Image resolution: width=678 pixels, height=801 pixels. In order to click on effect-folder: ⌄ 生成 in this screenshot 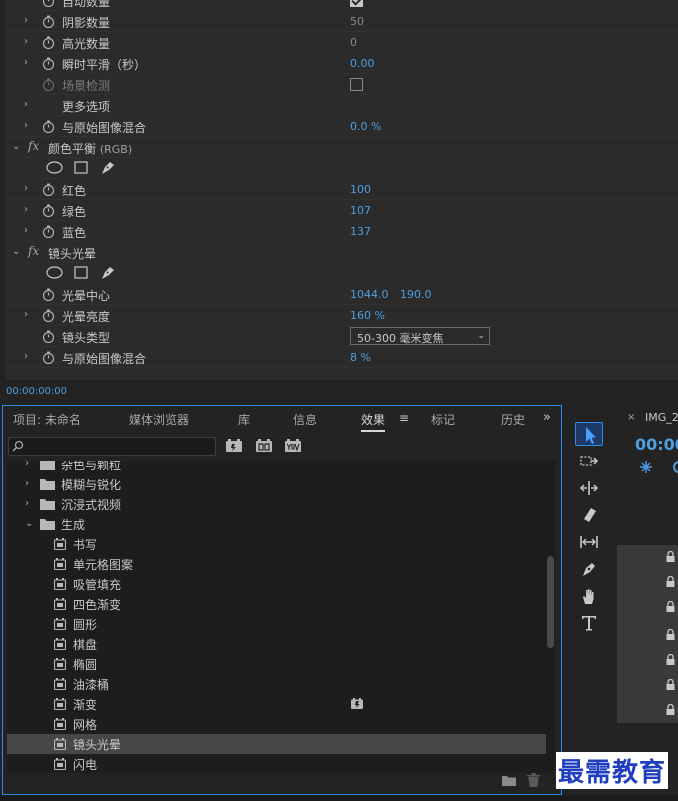, I will do `click(277, 524)`.